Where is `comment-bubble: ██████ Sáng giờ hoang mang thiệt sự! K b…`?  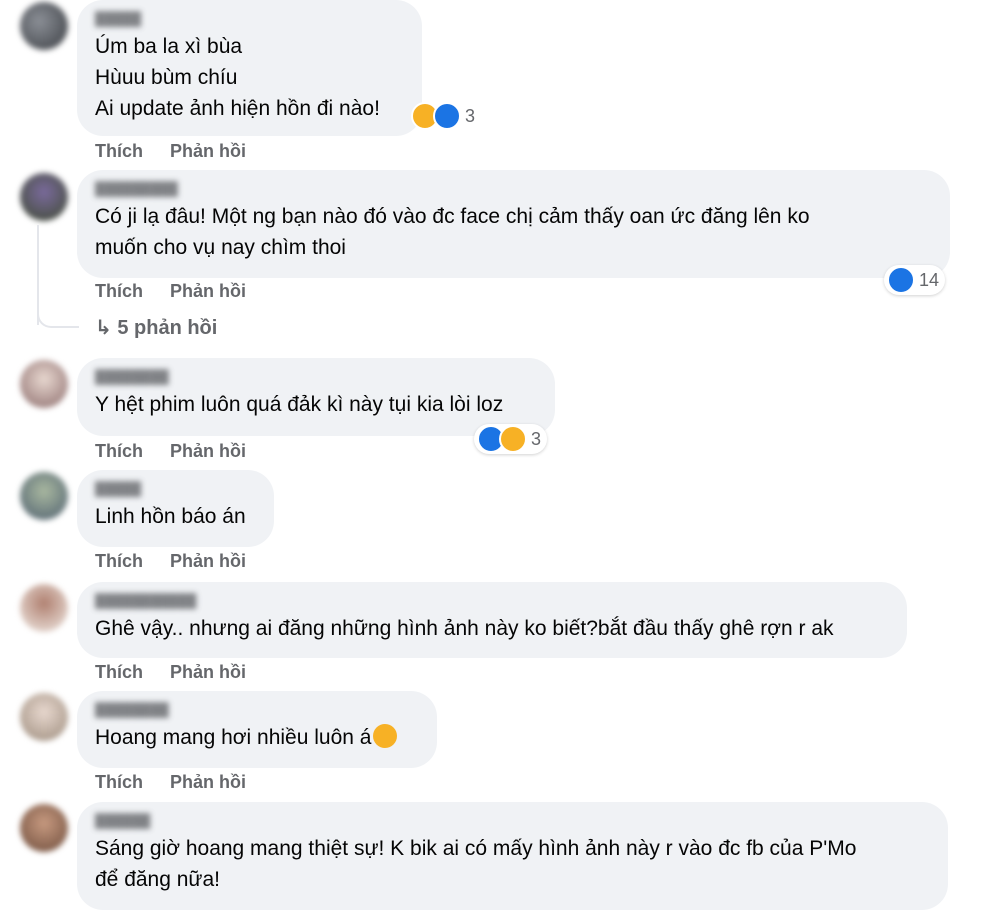 comment-bubble: ██████ Sáng giờ hoang mang thiệt sự! K b… is located at coordinates (512, 856).